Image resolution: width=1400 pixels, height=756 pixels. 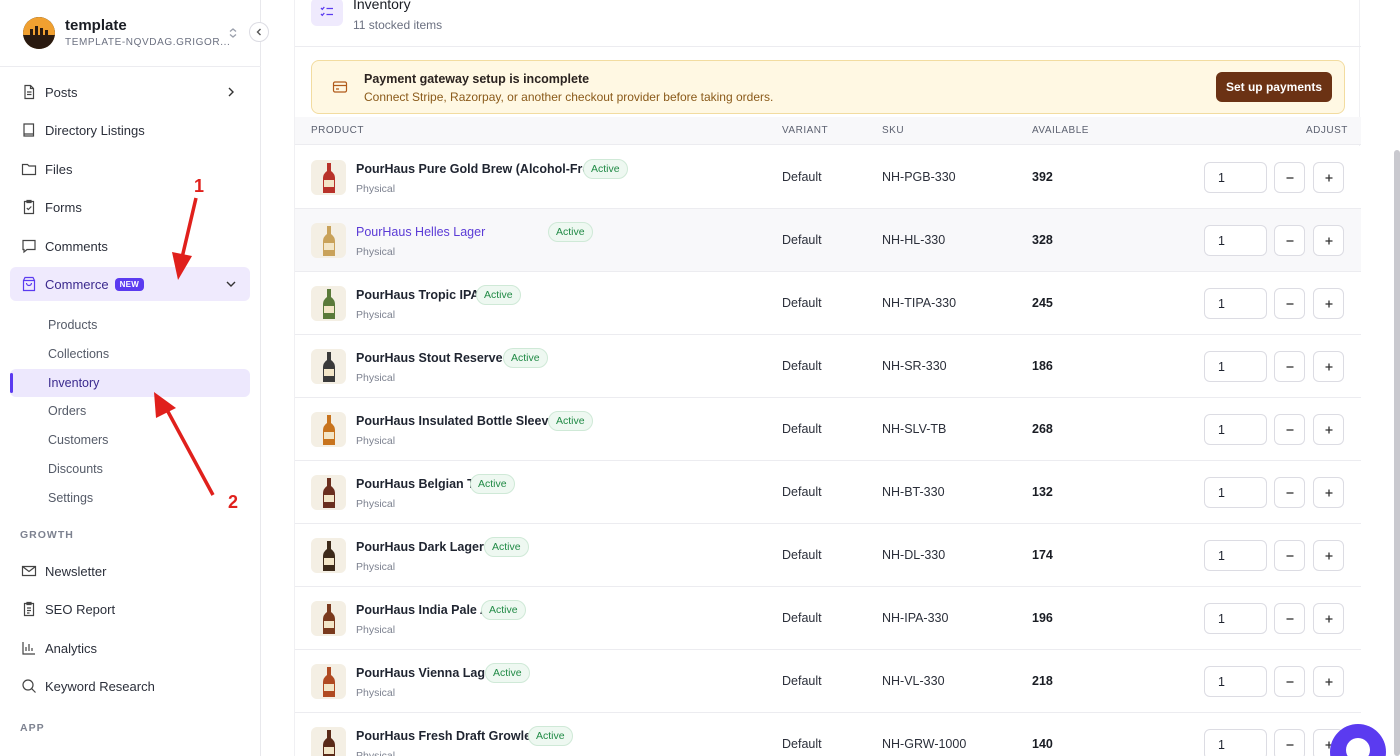 What do you see at coordinates (420, 232) in the screenshot?
I see `product-name: PourHaus Helles Lager` at bounding box center [420, 232].